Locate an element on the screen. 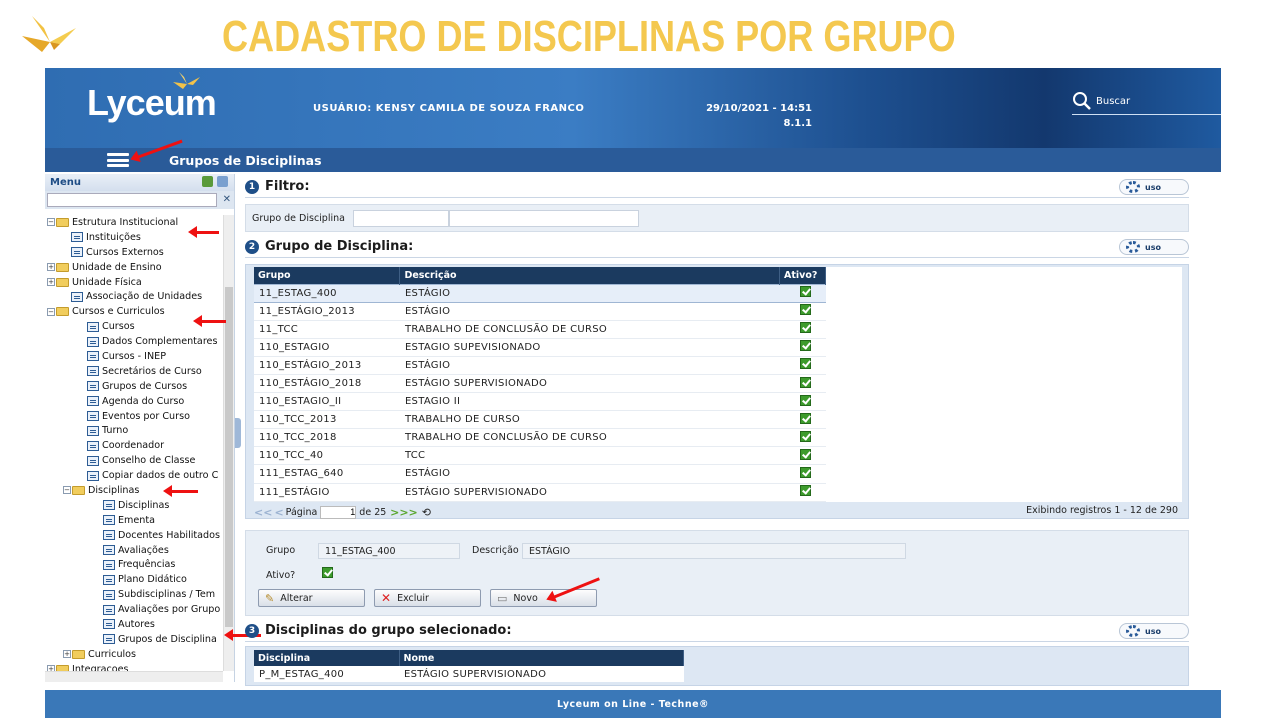 This screenshot has height=720, width=1280. sidebar-title: Menu is located at coordinates (65, 182).